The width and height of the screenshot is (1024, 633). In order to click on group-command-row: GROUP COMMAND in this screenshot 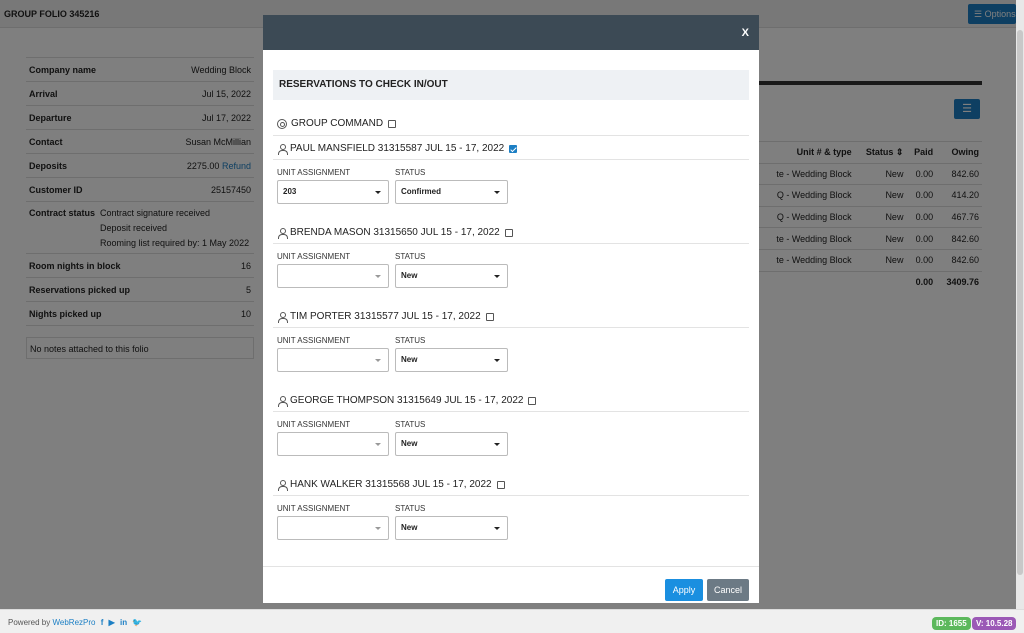, I will do `click(511, 124)`.